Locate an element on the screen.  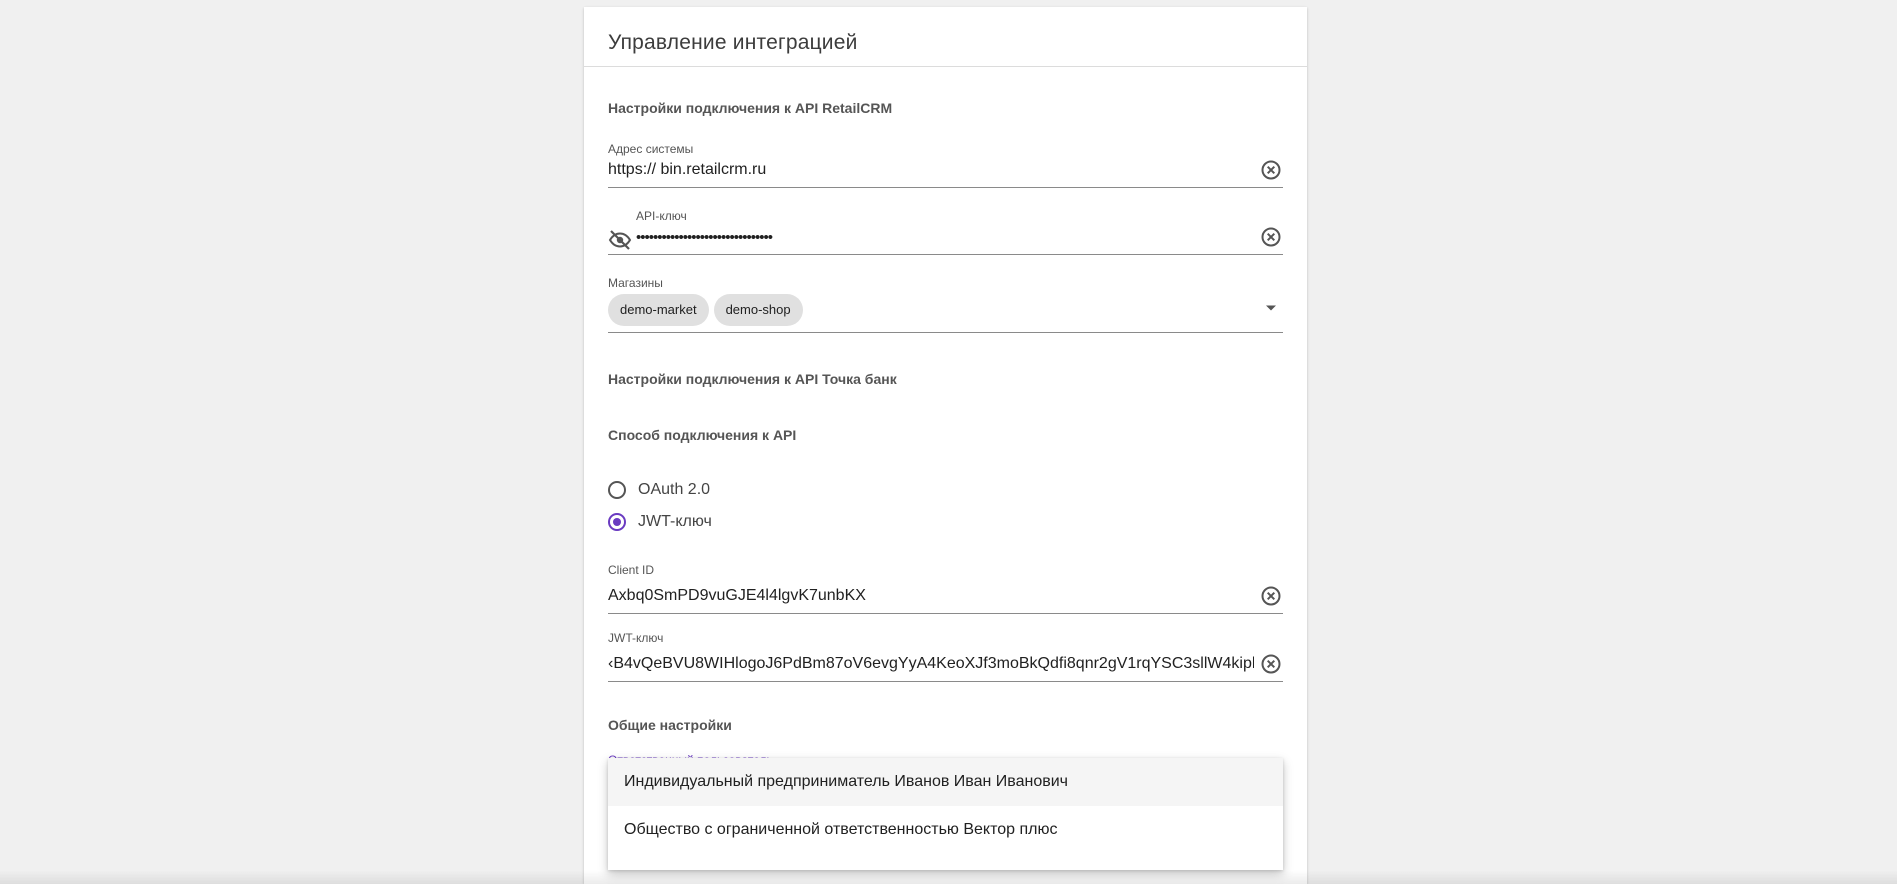
radio-oauth-label: OAuth 2.0 is located at coordinates (674, 489).